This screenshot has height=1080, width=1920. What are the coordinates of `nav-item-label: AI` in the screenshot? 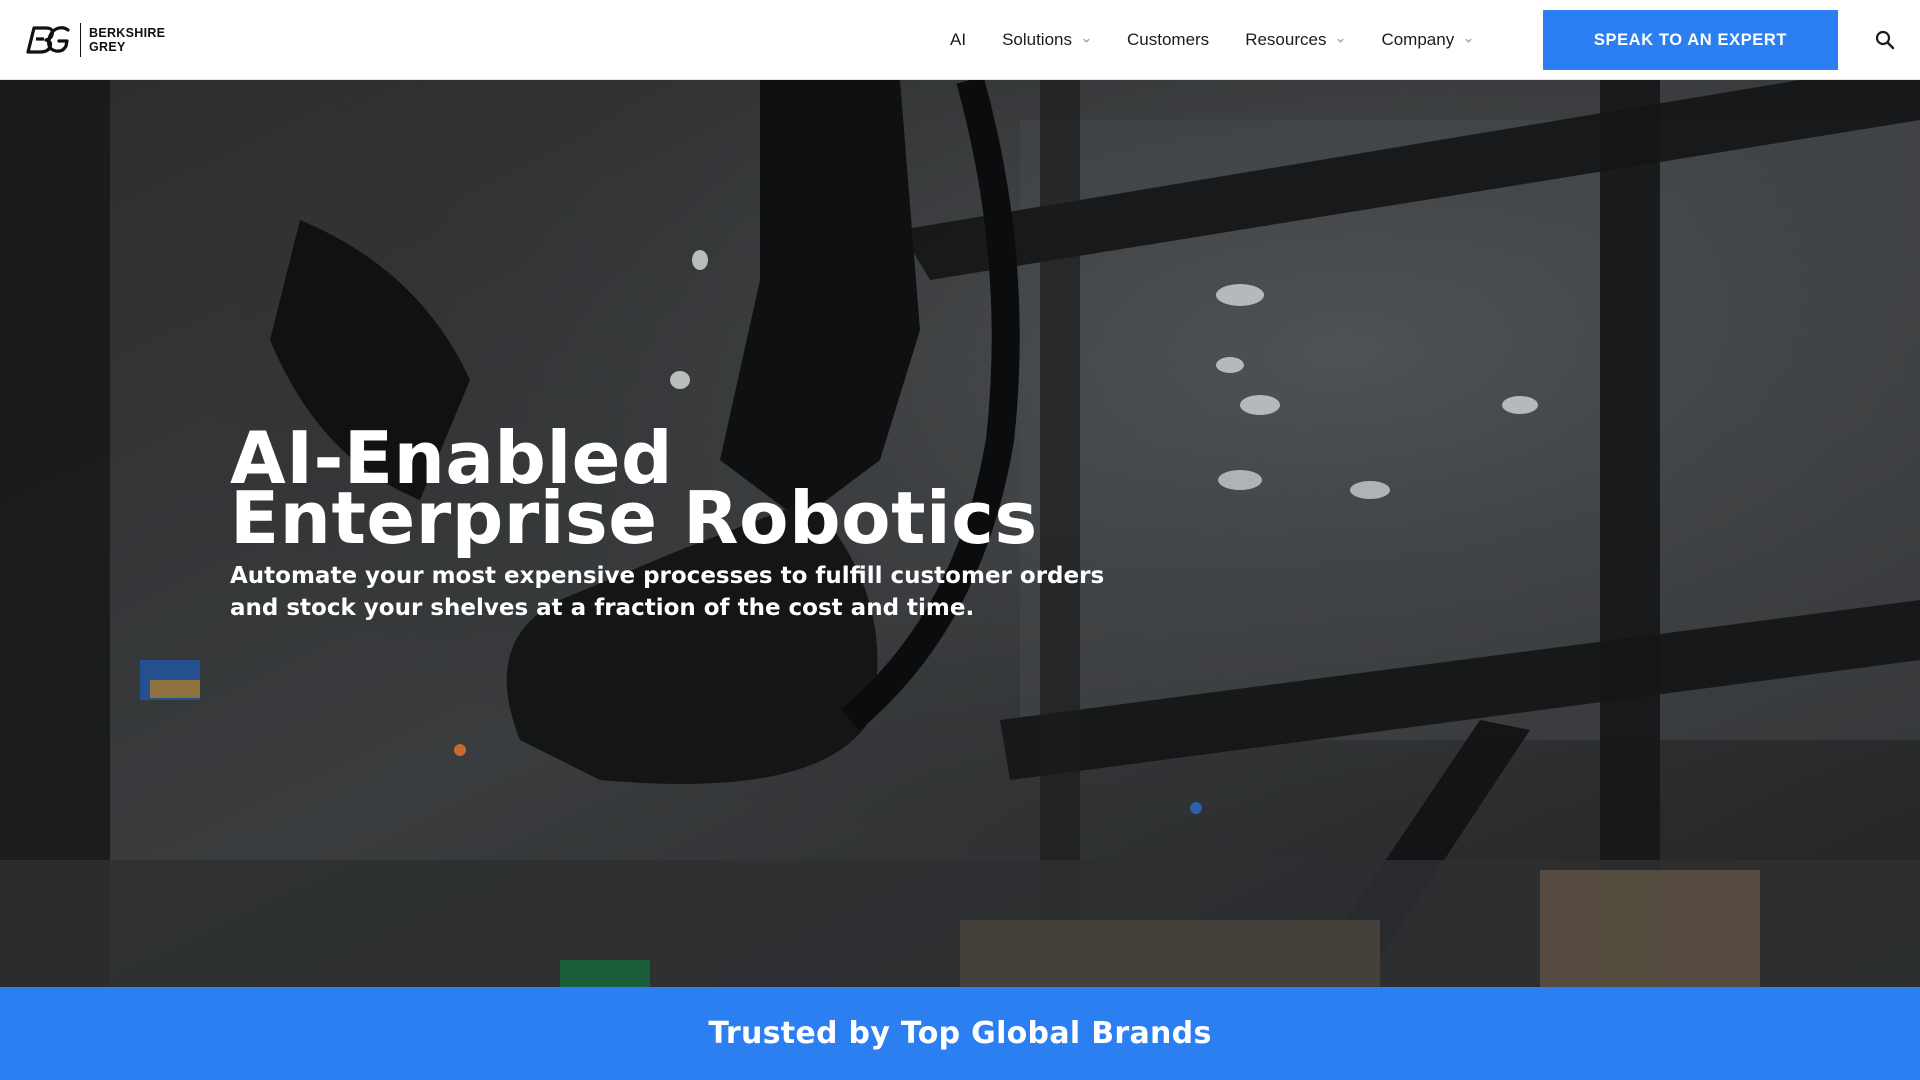 It's located at (958, 39).